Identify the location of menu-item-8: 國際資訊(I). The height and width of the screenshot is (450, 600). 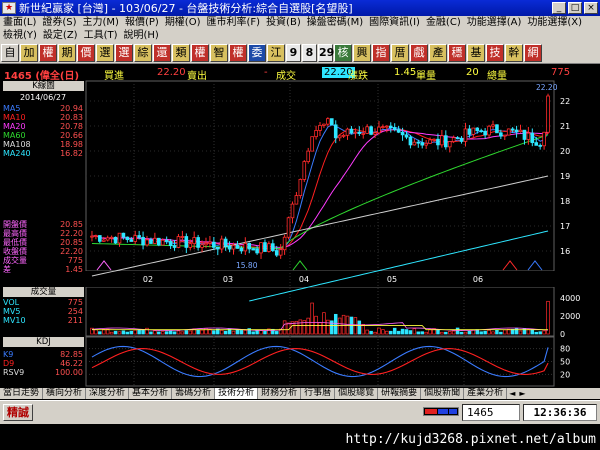
(394, 22).